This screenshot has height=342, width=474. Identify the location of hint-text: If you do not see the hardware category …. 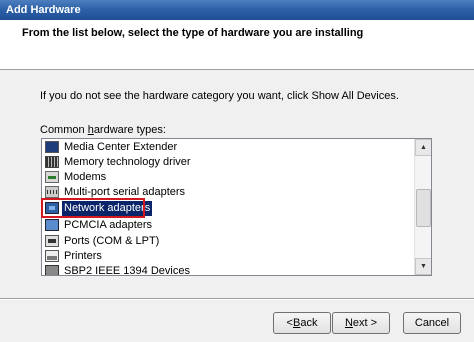
(219, 96).